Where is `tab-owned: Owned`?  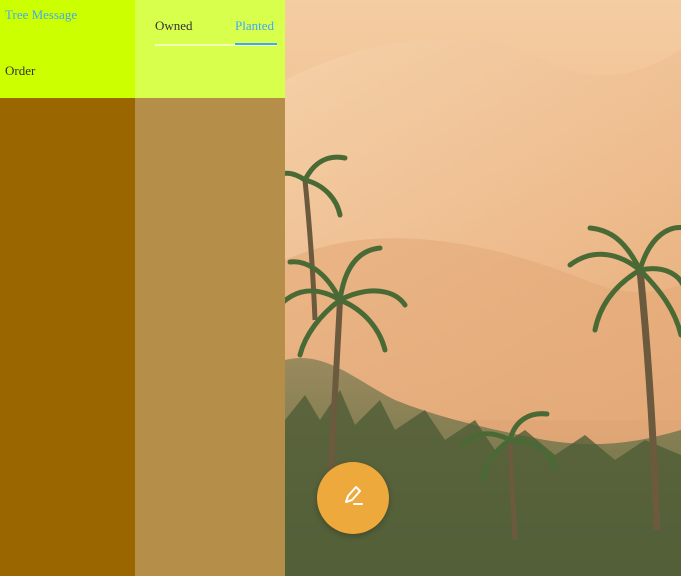 tab-owned: Owned is located at coordinates (174, 26).